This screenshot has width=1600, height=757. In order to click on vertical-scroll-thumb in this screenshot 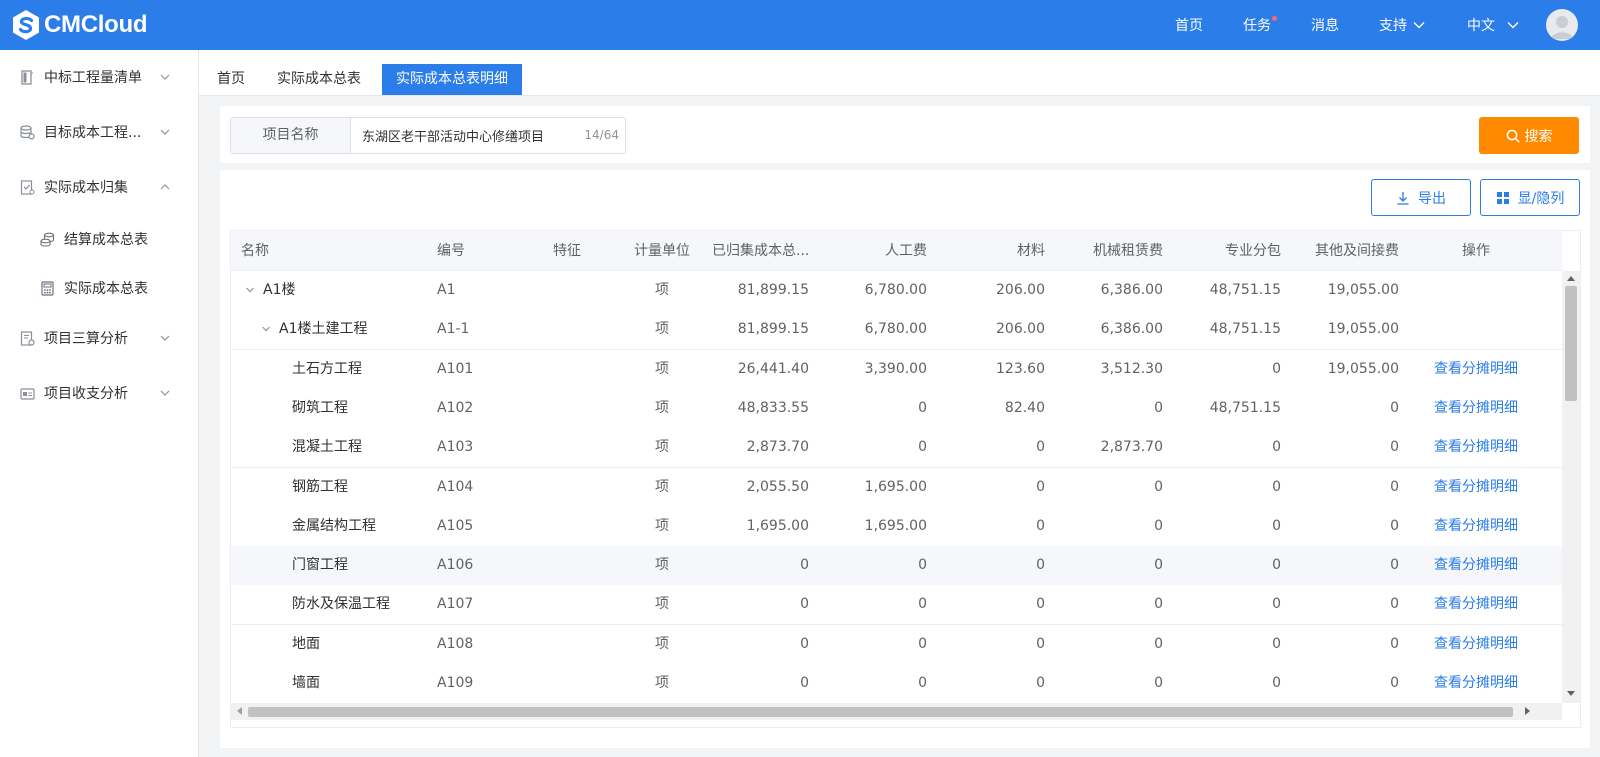, I will do `click(1571, 343)`.